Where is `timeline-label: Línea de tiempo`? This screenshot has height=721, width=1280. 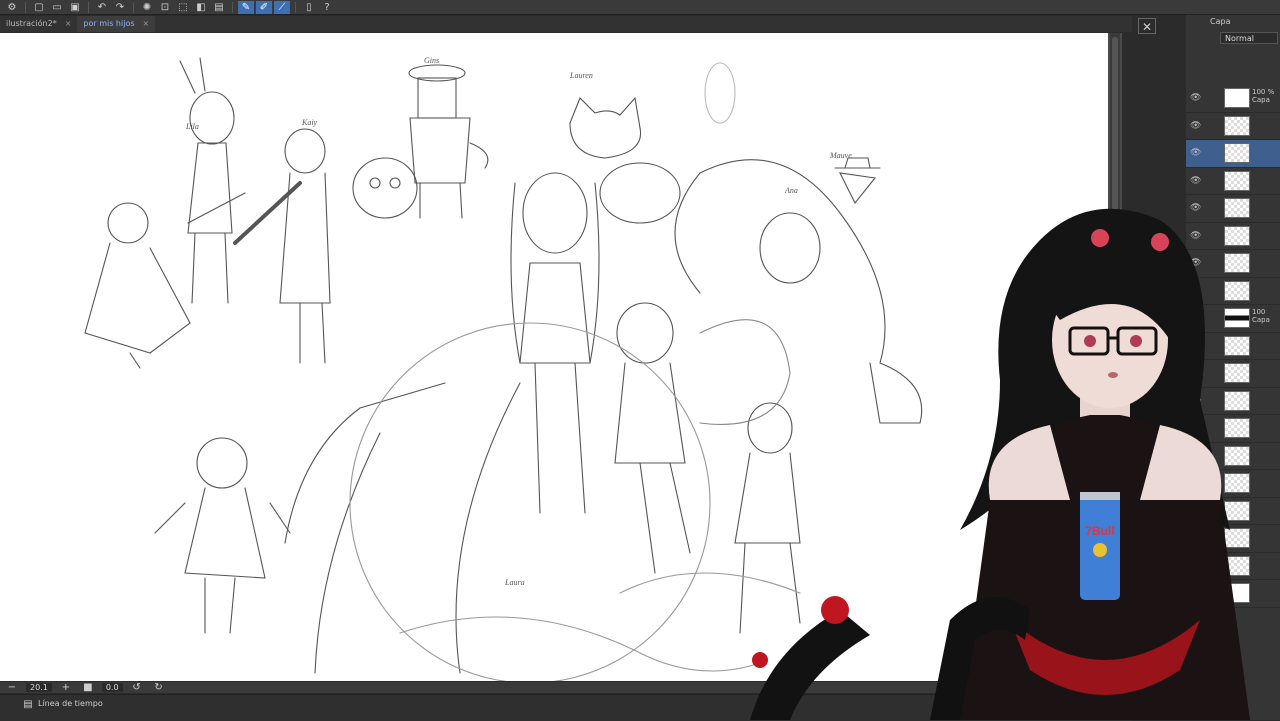 timeline-label: Línea de tiempo is located at coordinates (70, 703).